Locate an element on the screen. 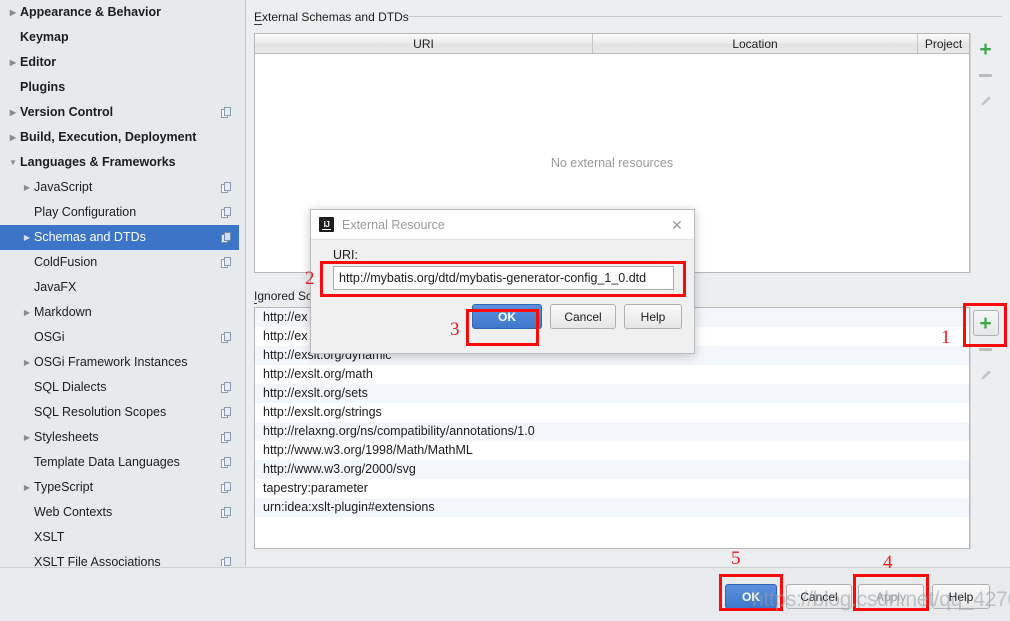 Image resolution: width=1010 pixels, height=621 pixels. remove-external-resource-button is located at coordinates (986, 75).